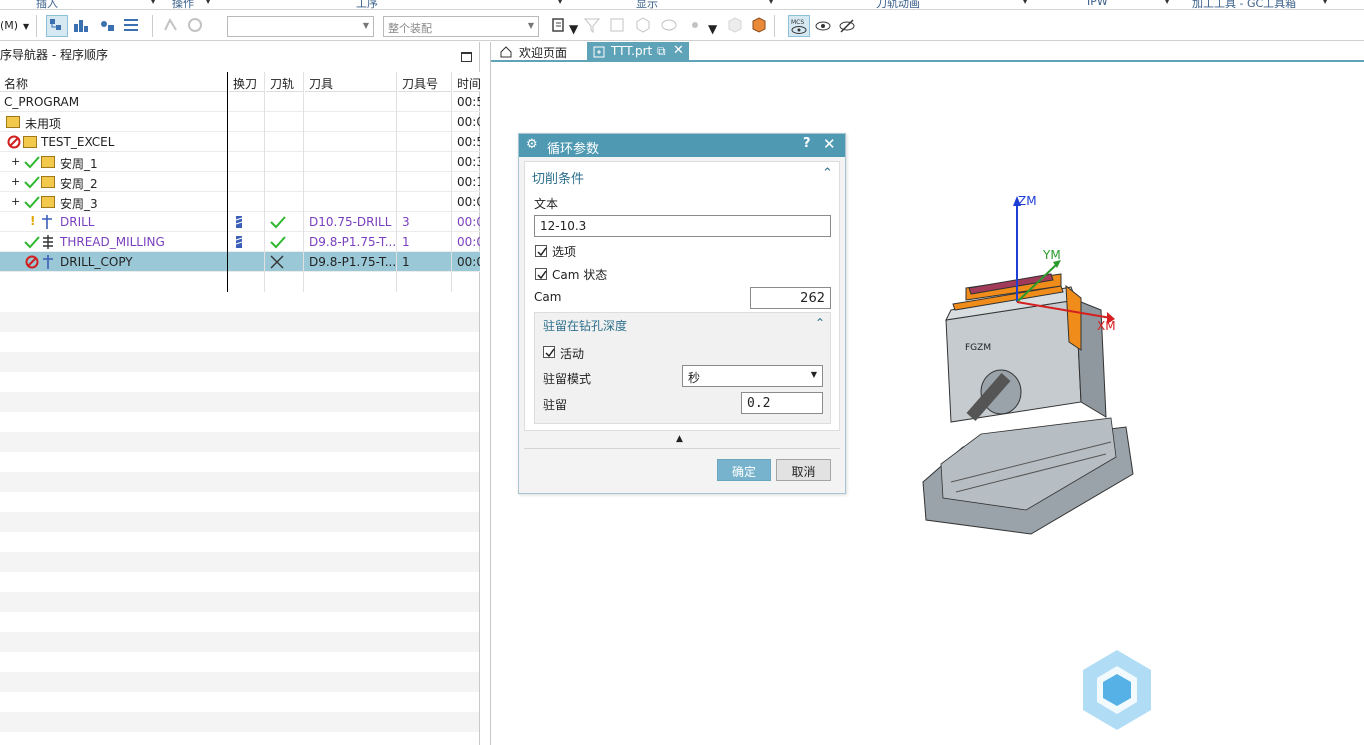 The height and width of the screenshot is (745, 1364). What do you see at coordinates (585, 325) in the screenshot?
I see `section-title-dwell: 驻留在钻孔深度` at bounding box center [585, 325].